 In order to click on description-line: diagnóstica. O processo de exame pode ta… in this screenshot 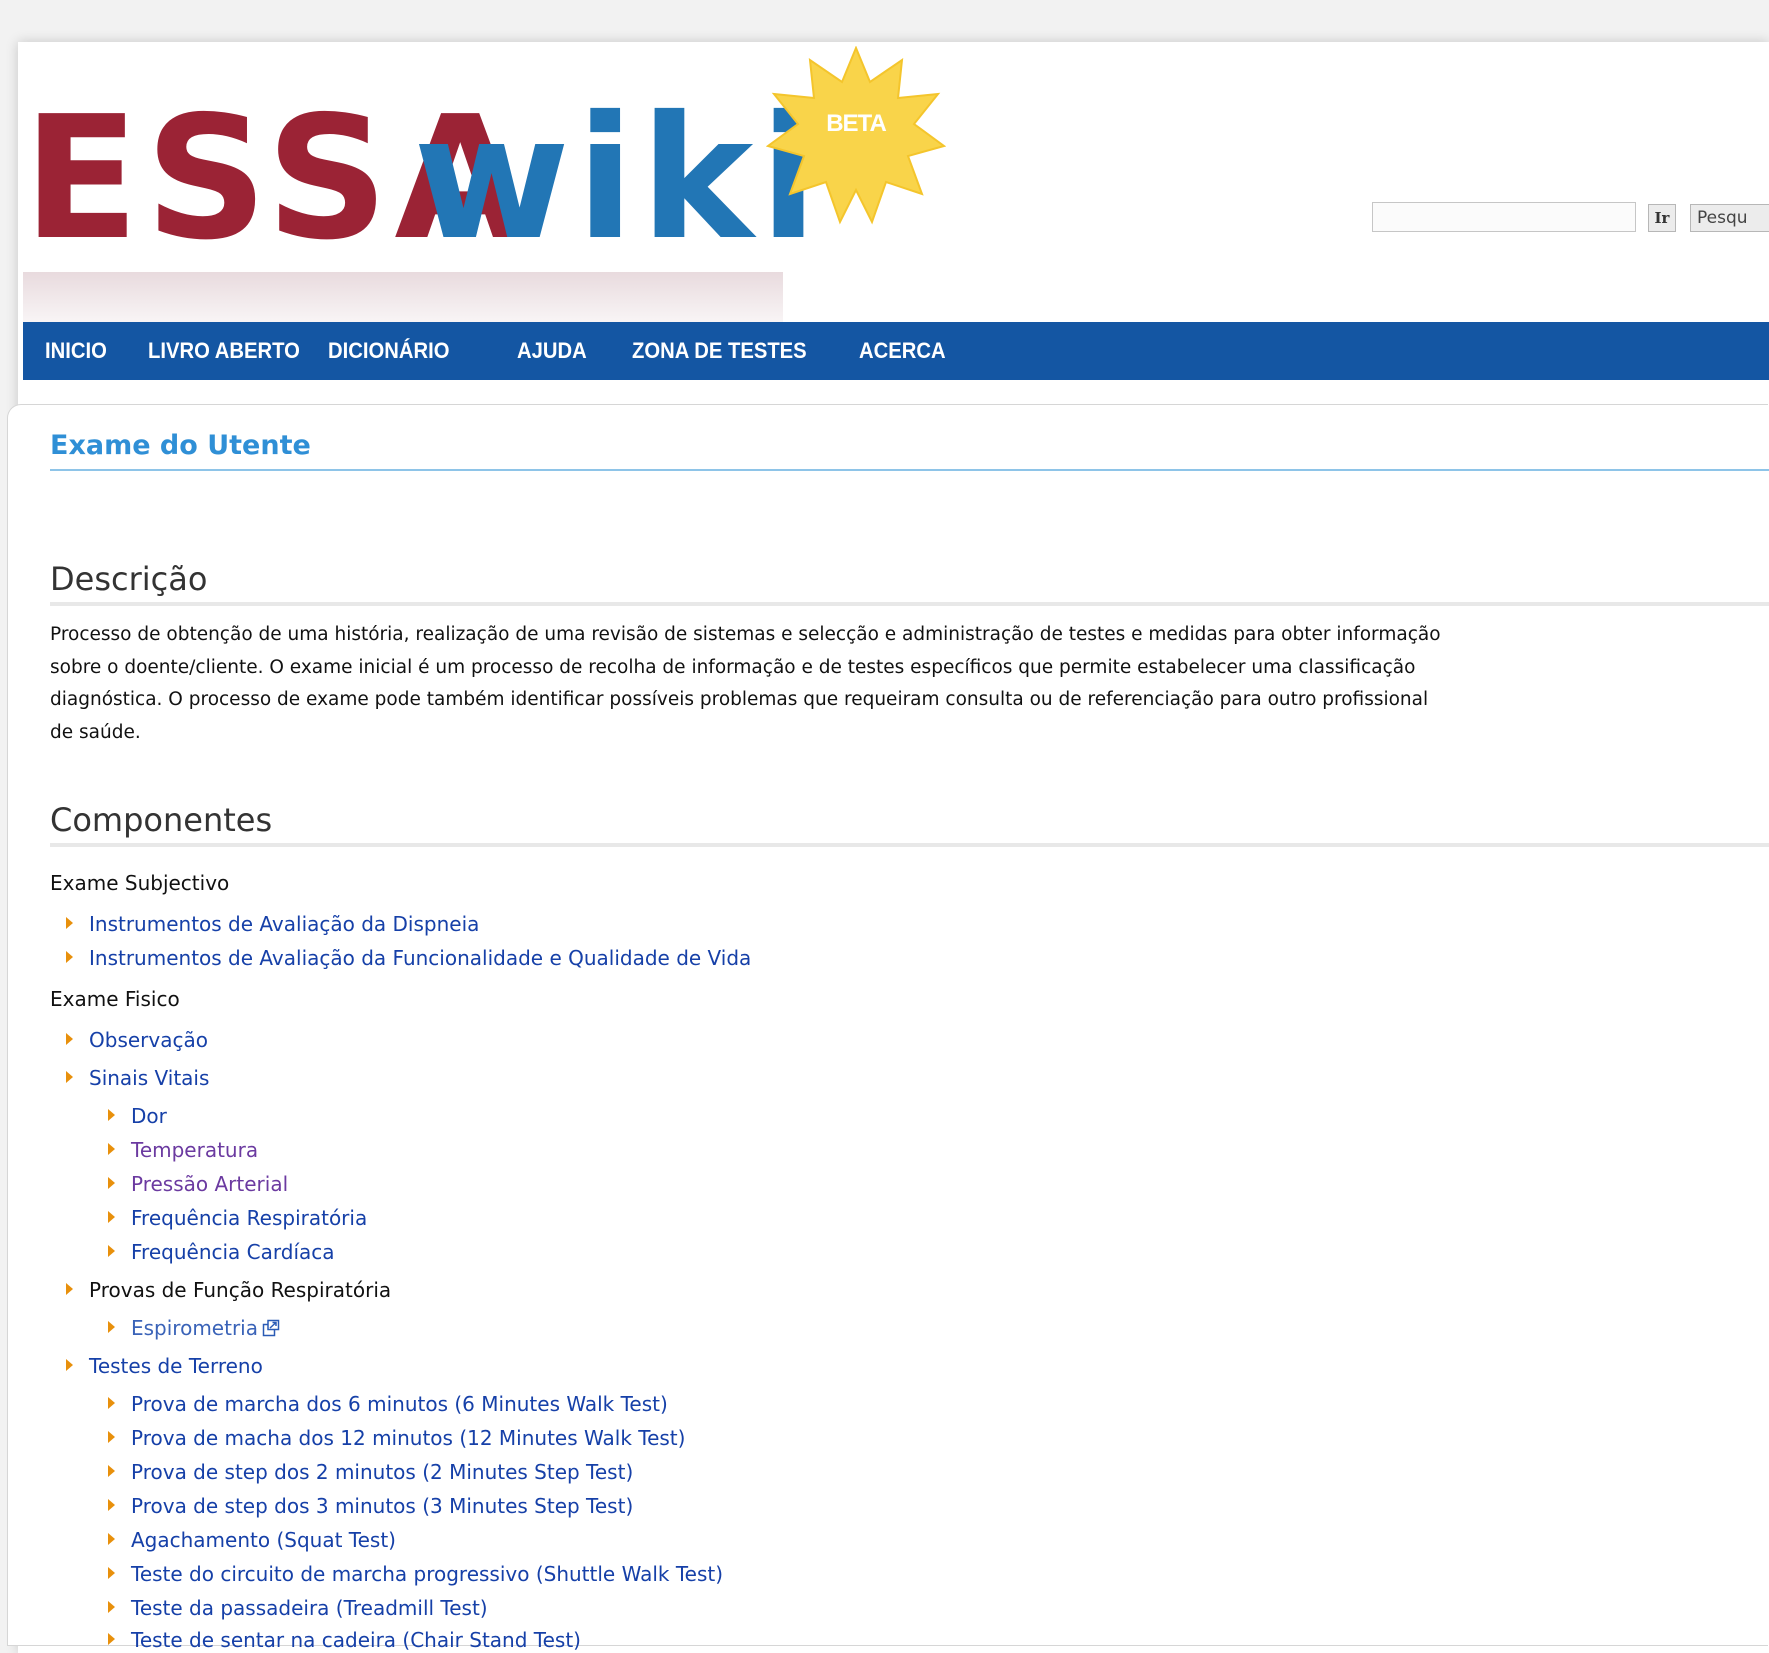, I will do `click(739, 699)`.